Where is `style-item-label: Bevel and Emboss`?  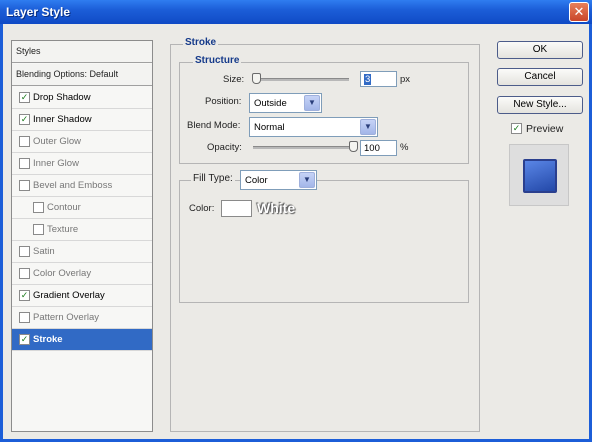
style-item-label: Bevel and Emboss is located at coordinates (73, 185).